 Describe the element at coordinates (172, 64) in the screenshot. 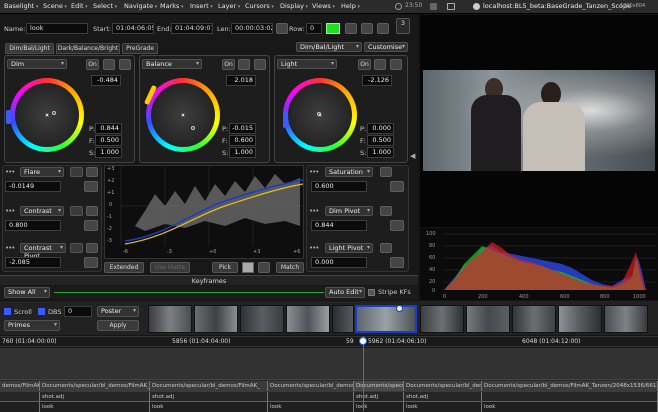

I see `balance-dropdown: Balance` at that location.